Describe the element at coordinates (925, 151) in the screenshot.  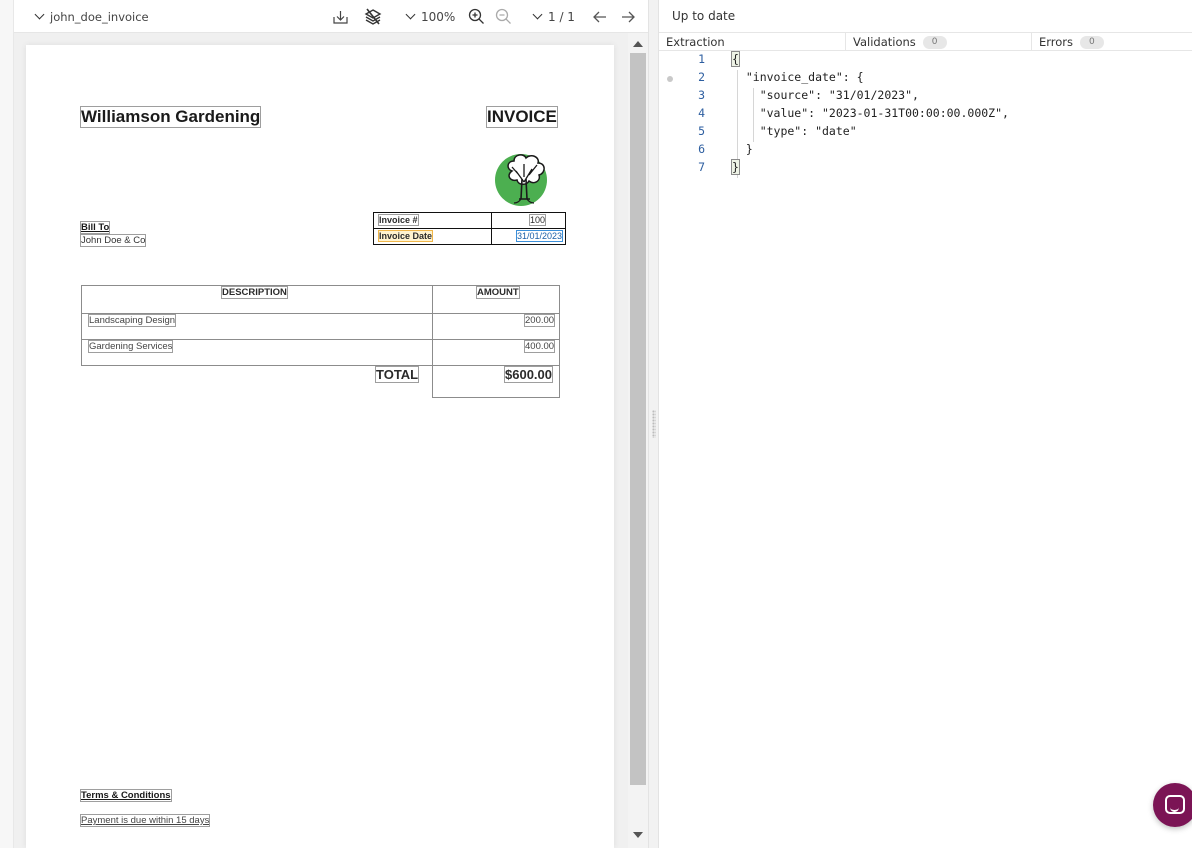
I see `code-line: 6 }` at that location.